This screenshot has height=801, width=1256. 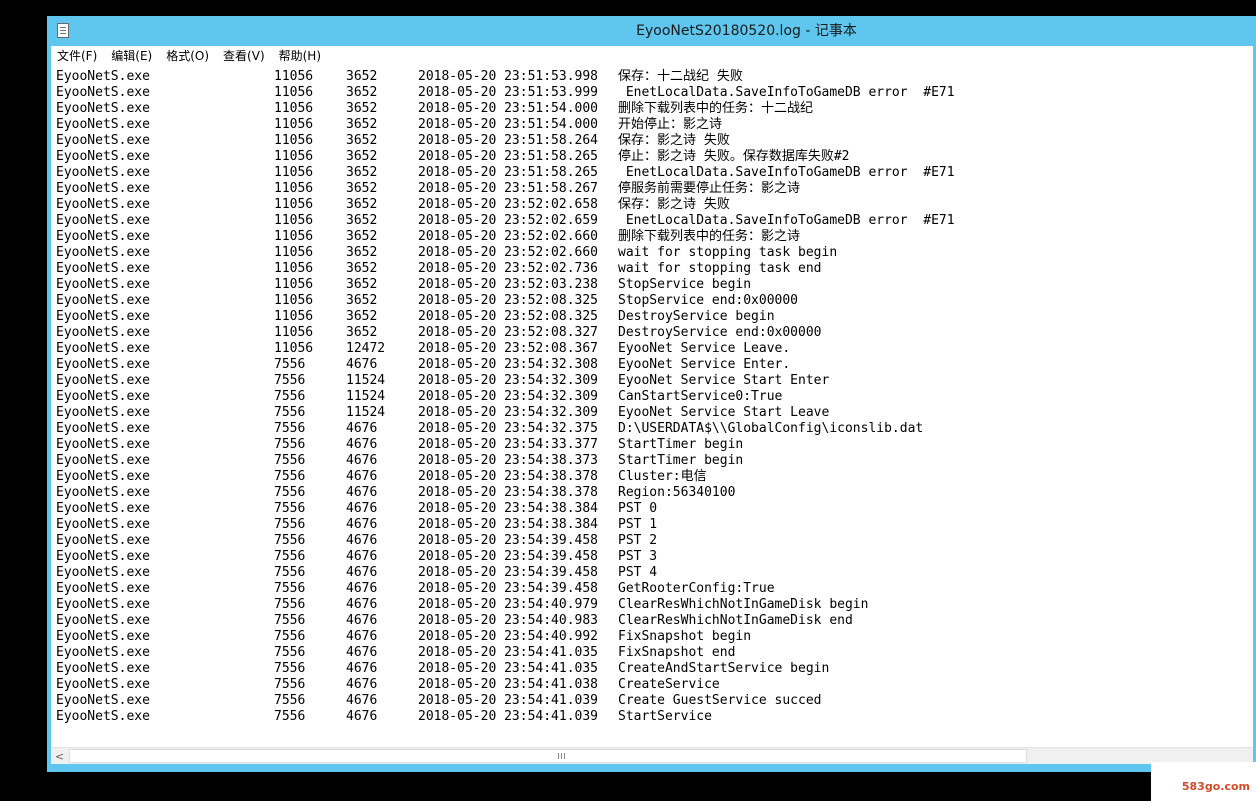 What do you see at coordinates (638, 540) in the screenshot?
I see `log-msg: PST 2` at bounding box center [638, 540].